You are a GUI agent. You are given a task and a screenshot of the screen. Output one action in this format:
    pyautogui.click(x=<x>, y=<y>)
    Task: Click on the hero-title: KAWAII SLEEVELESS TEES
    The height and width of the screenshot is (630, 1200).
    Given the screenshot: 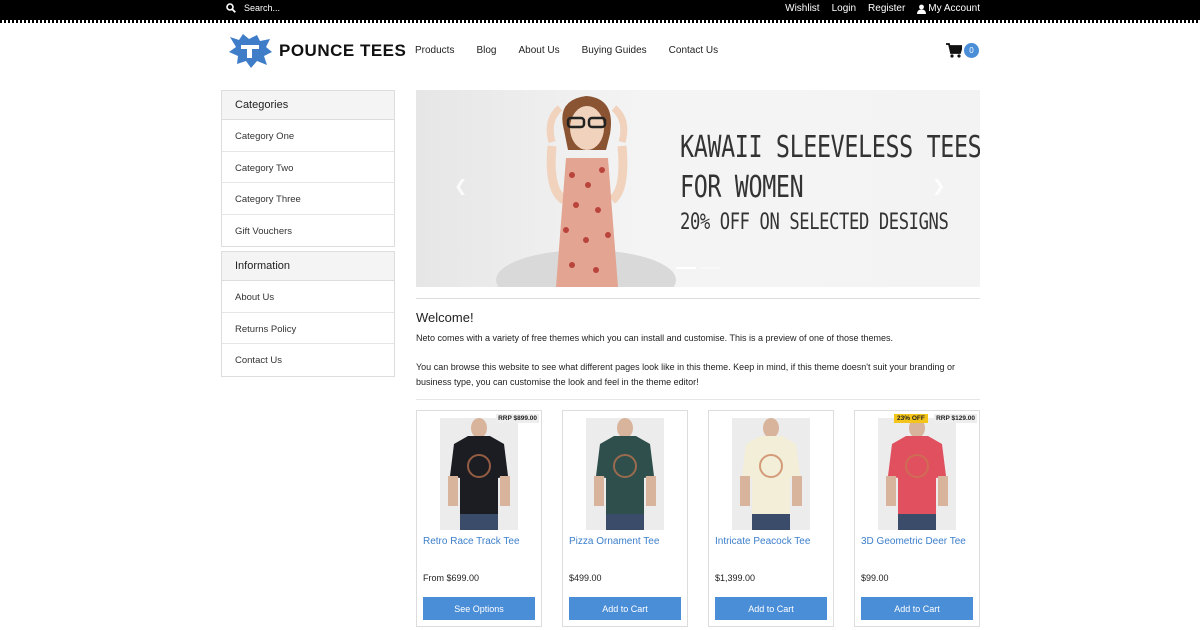 What is the action you would take?
    pyautogui.click(x=830, y=147)
    